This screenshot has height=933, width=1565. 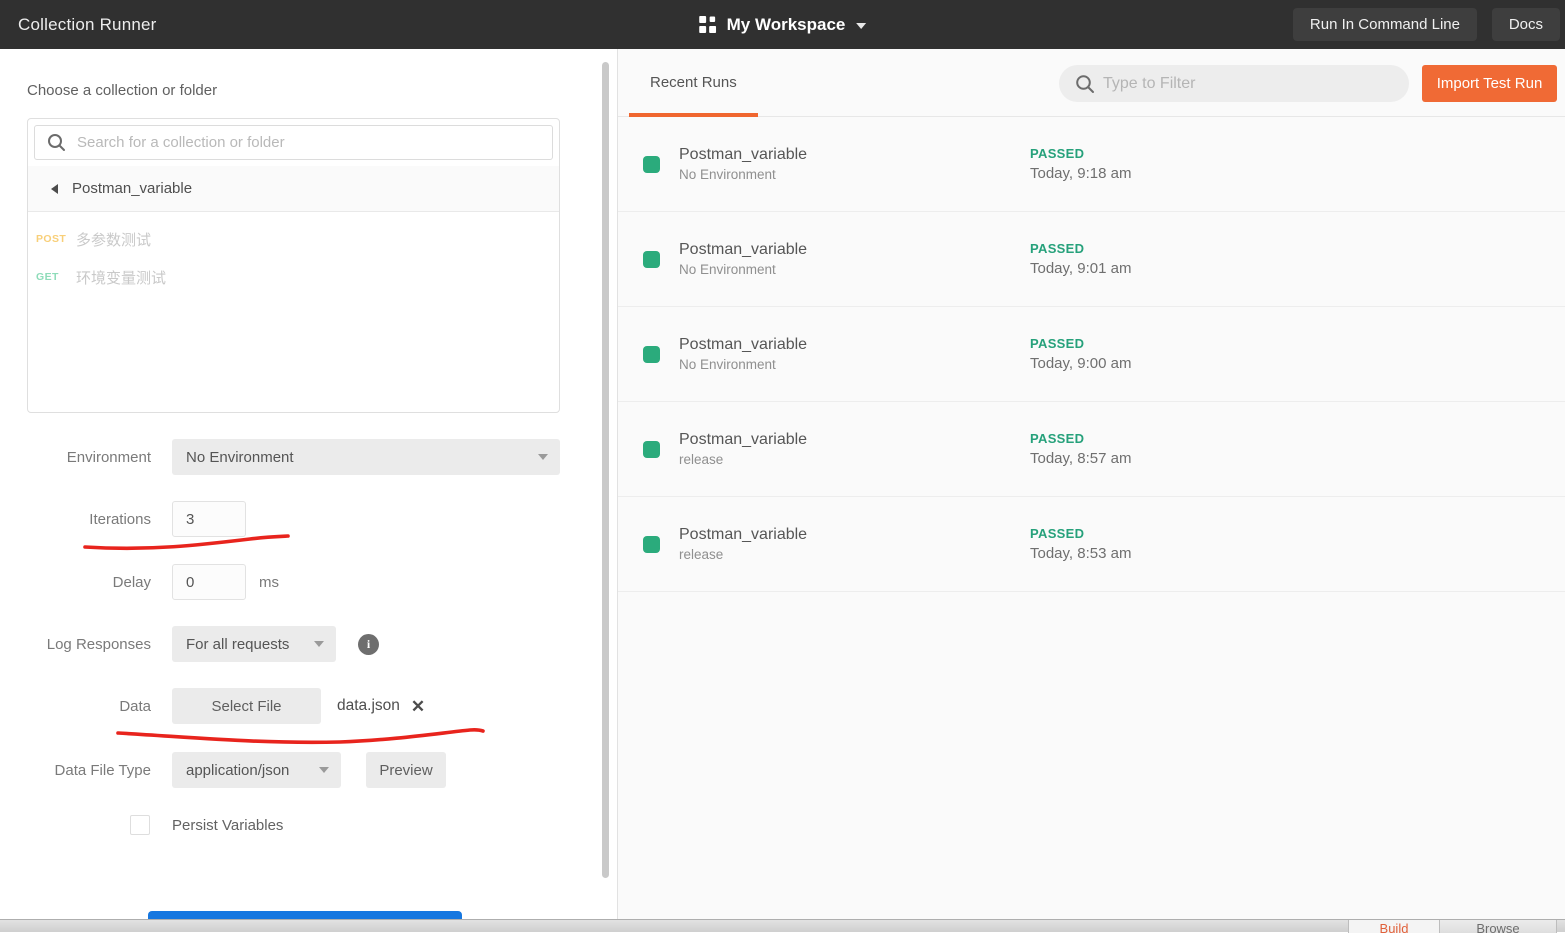 I want to click on choose-collection-heading: Choose a collection or folder, so click(x=122, y=90).